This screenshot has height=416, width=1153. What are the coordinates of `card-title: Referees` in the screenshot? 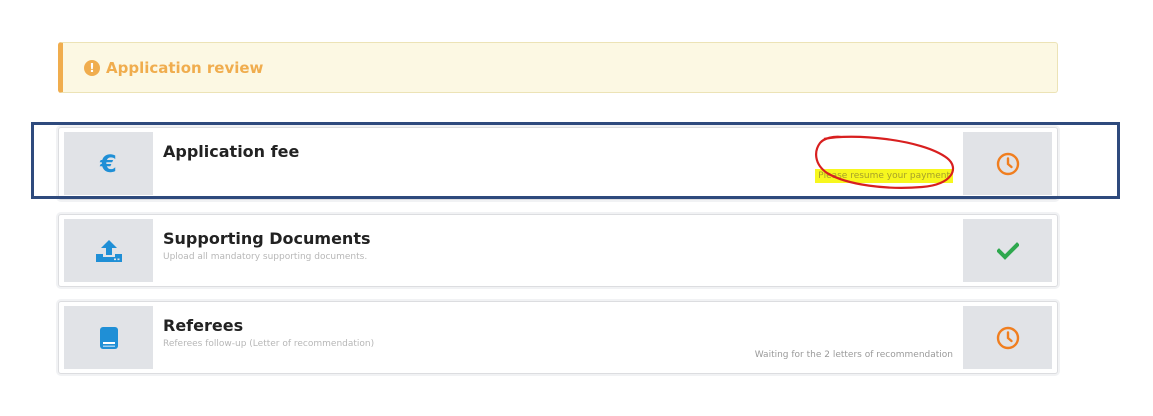 It's located at (203, 325).